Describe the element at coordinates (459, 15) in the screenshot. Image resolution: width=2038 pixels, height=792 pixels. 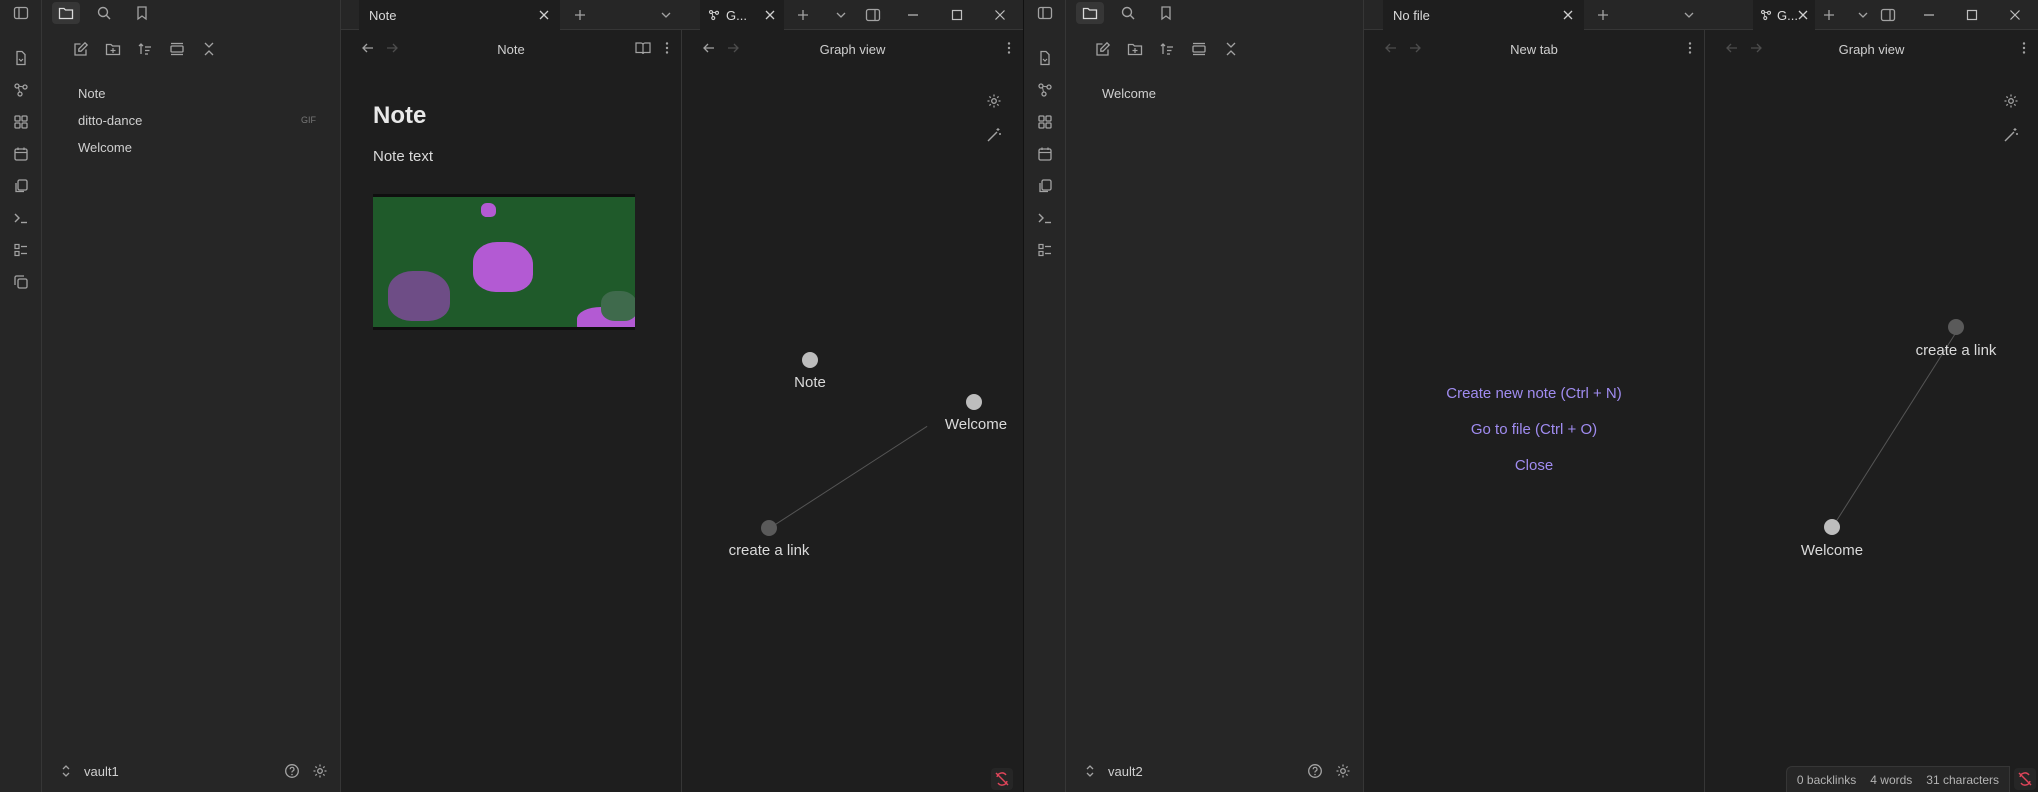
I see `tab-note: Note` at that location.